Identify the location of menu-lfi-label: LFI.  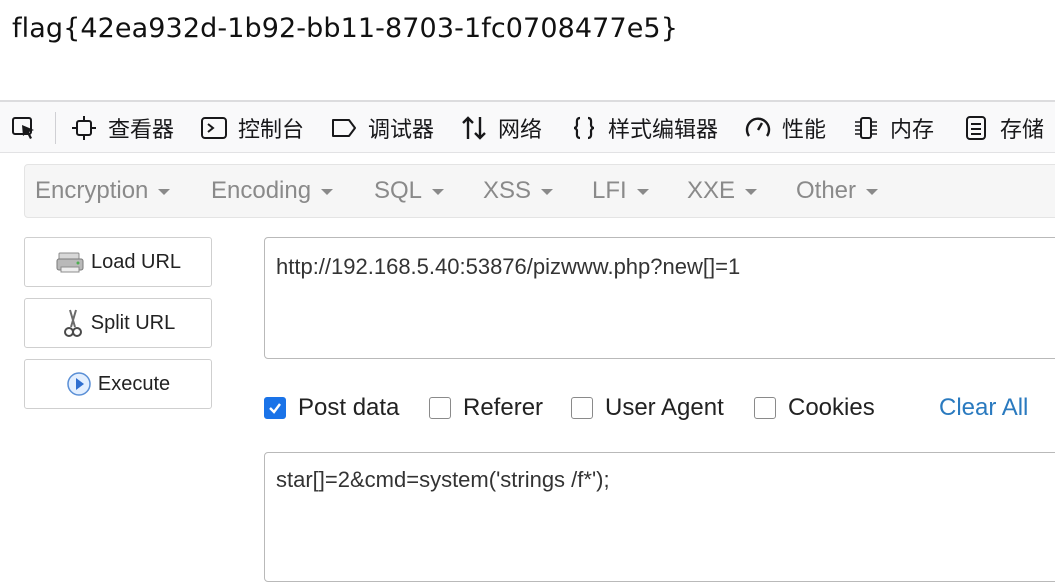
(609, 190).